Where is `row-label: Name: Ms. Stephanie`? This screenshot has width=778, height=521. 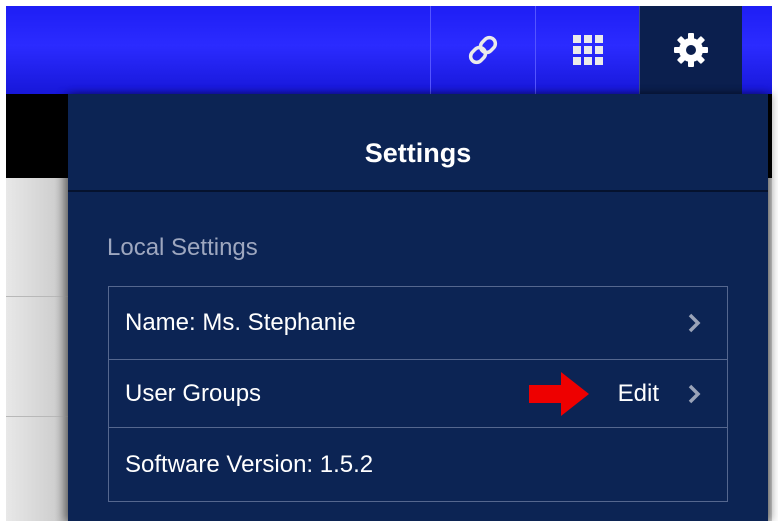 row-label: Name: Ms. Stephanie is located at coordinates (240, 322).